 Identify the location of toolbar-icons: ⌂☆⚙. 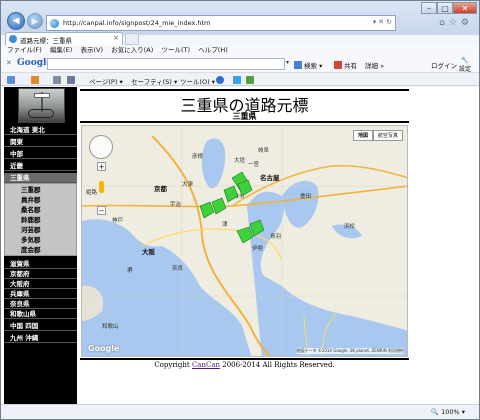
(456, 23).